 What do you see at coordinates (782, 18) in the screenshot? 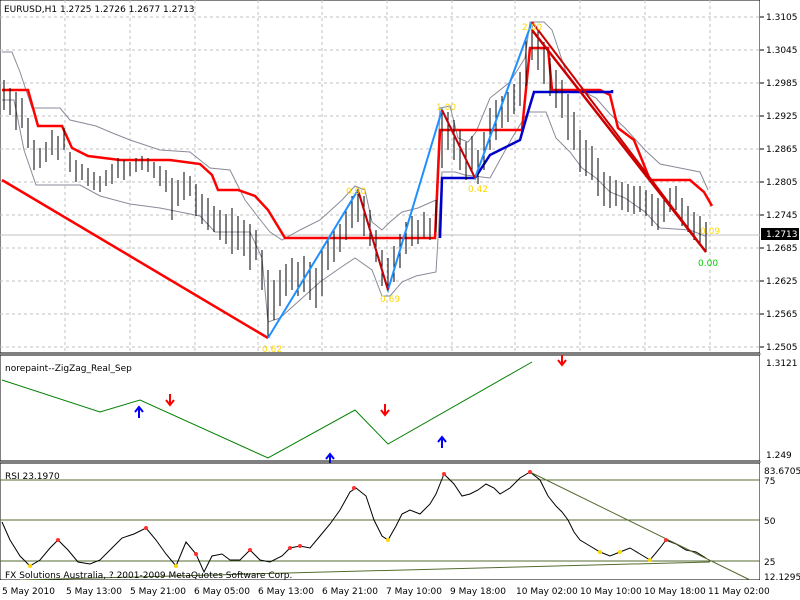
I see `price-label: 1.3105` at bounding box center [782, 18].